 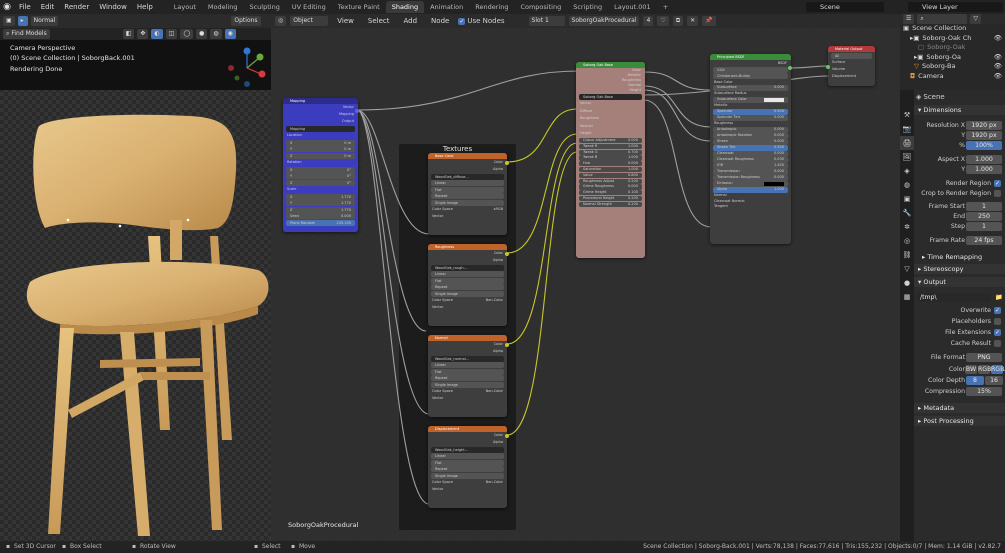 I want to click on resolution-y-field: 1920 px, so click(x=984, y=135).